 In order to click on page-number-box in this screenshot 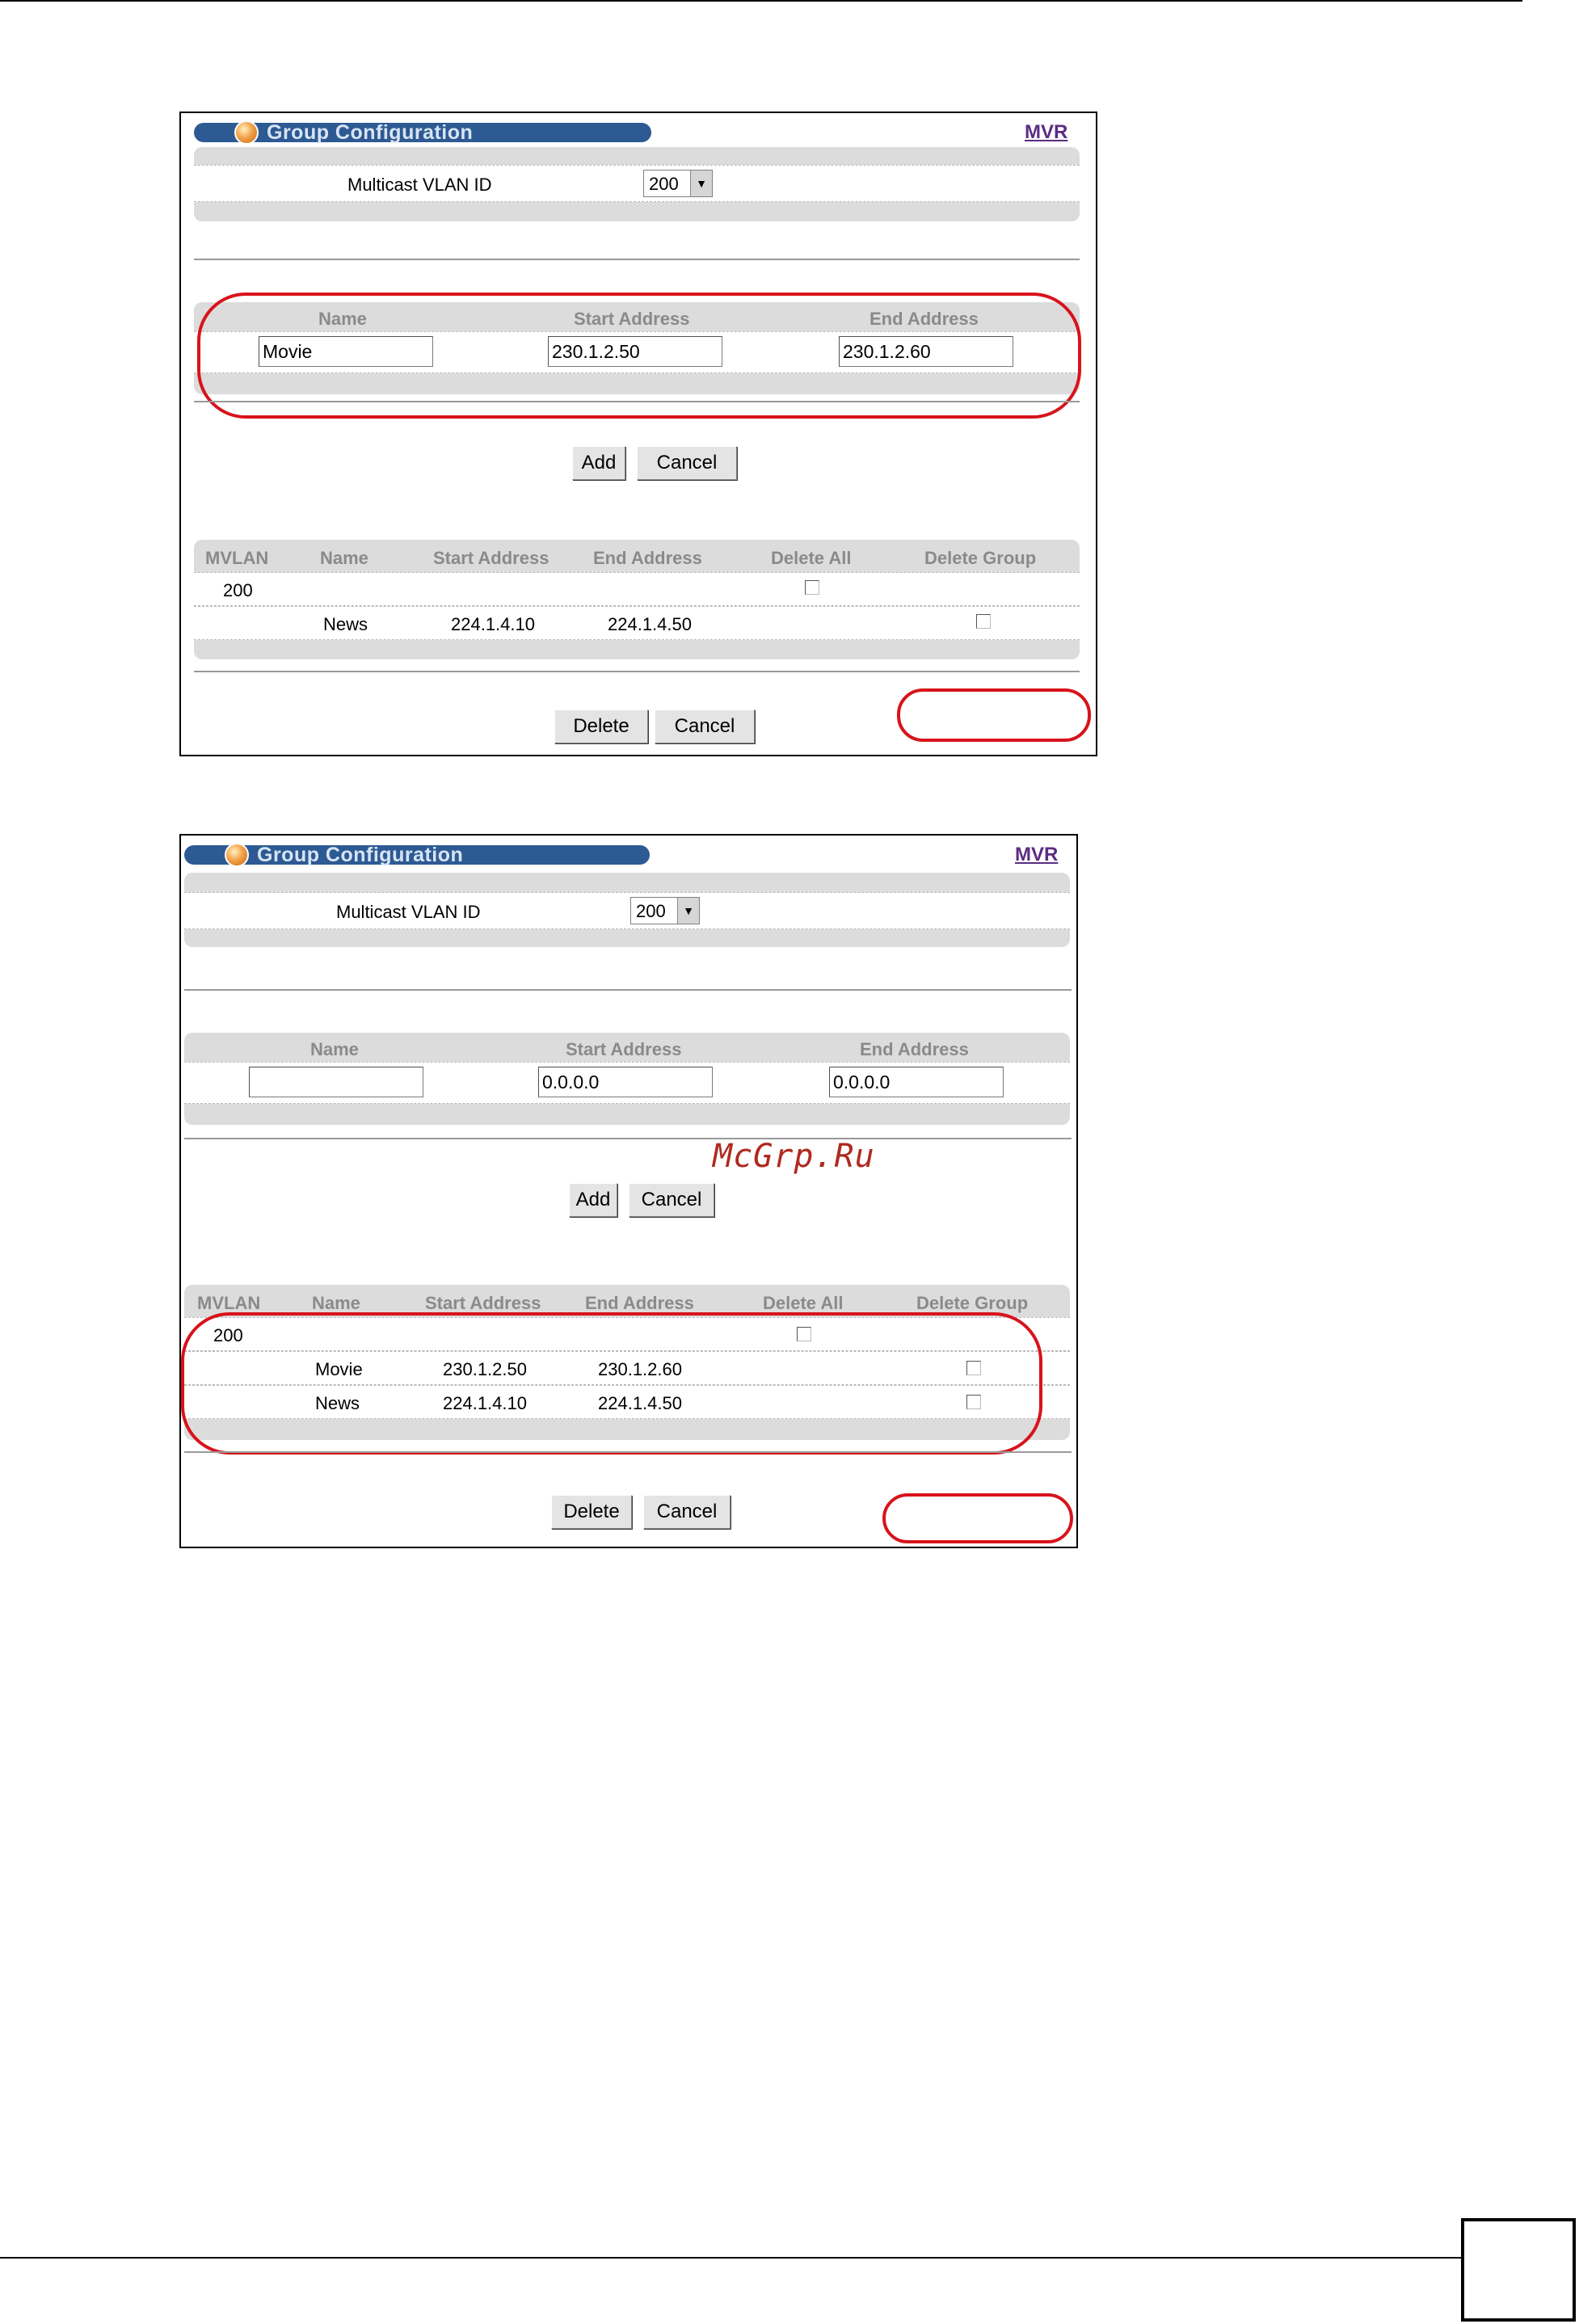, I will do `click(1518, 2270)`.